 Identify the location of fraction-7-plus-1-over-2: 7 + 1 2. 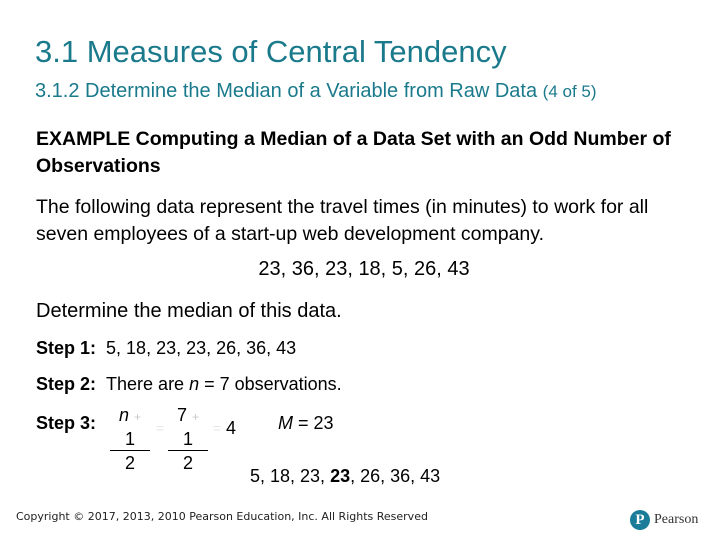
(188, 439).